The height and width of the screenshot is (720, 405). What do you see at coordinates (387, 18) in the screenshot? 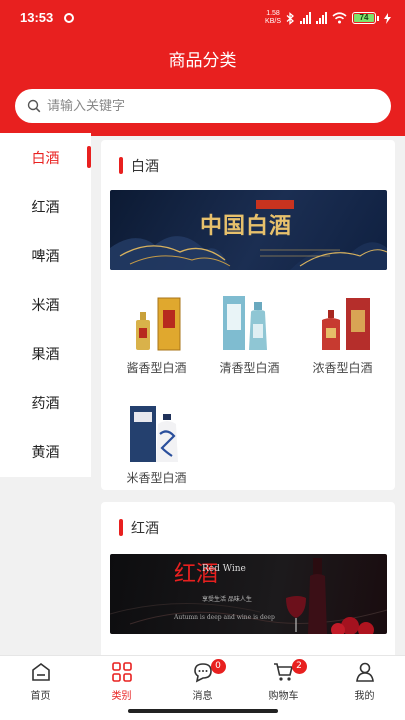
I see `charging-icon` at bounding box center [387, 18].